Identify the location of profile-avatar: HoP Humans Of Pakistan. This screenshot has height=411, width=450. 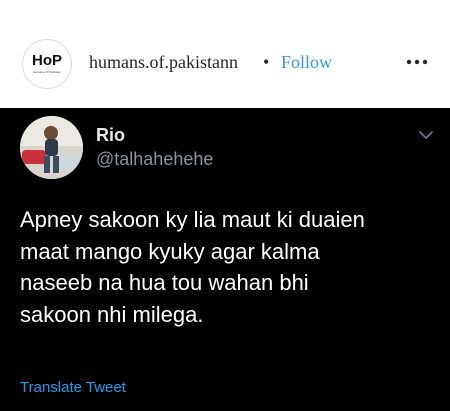
(47, 64).